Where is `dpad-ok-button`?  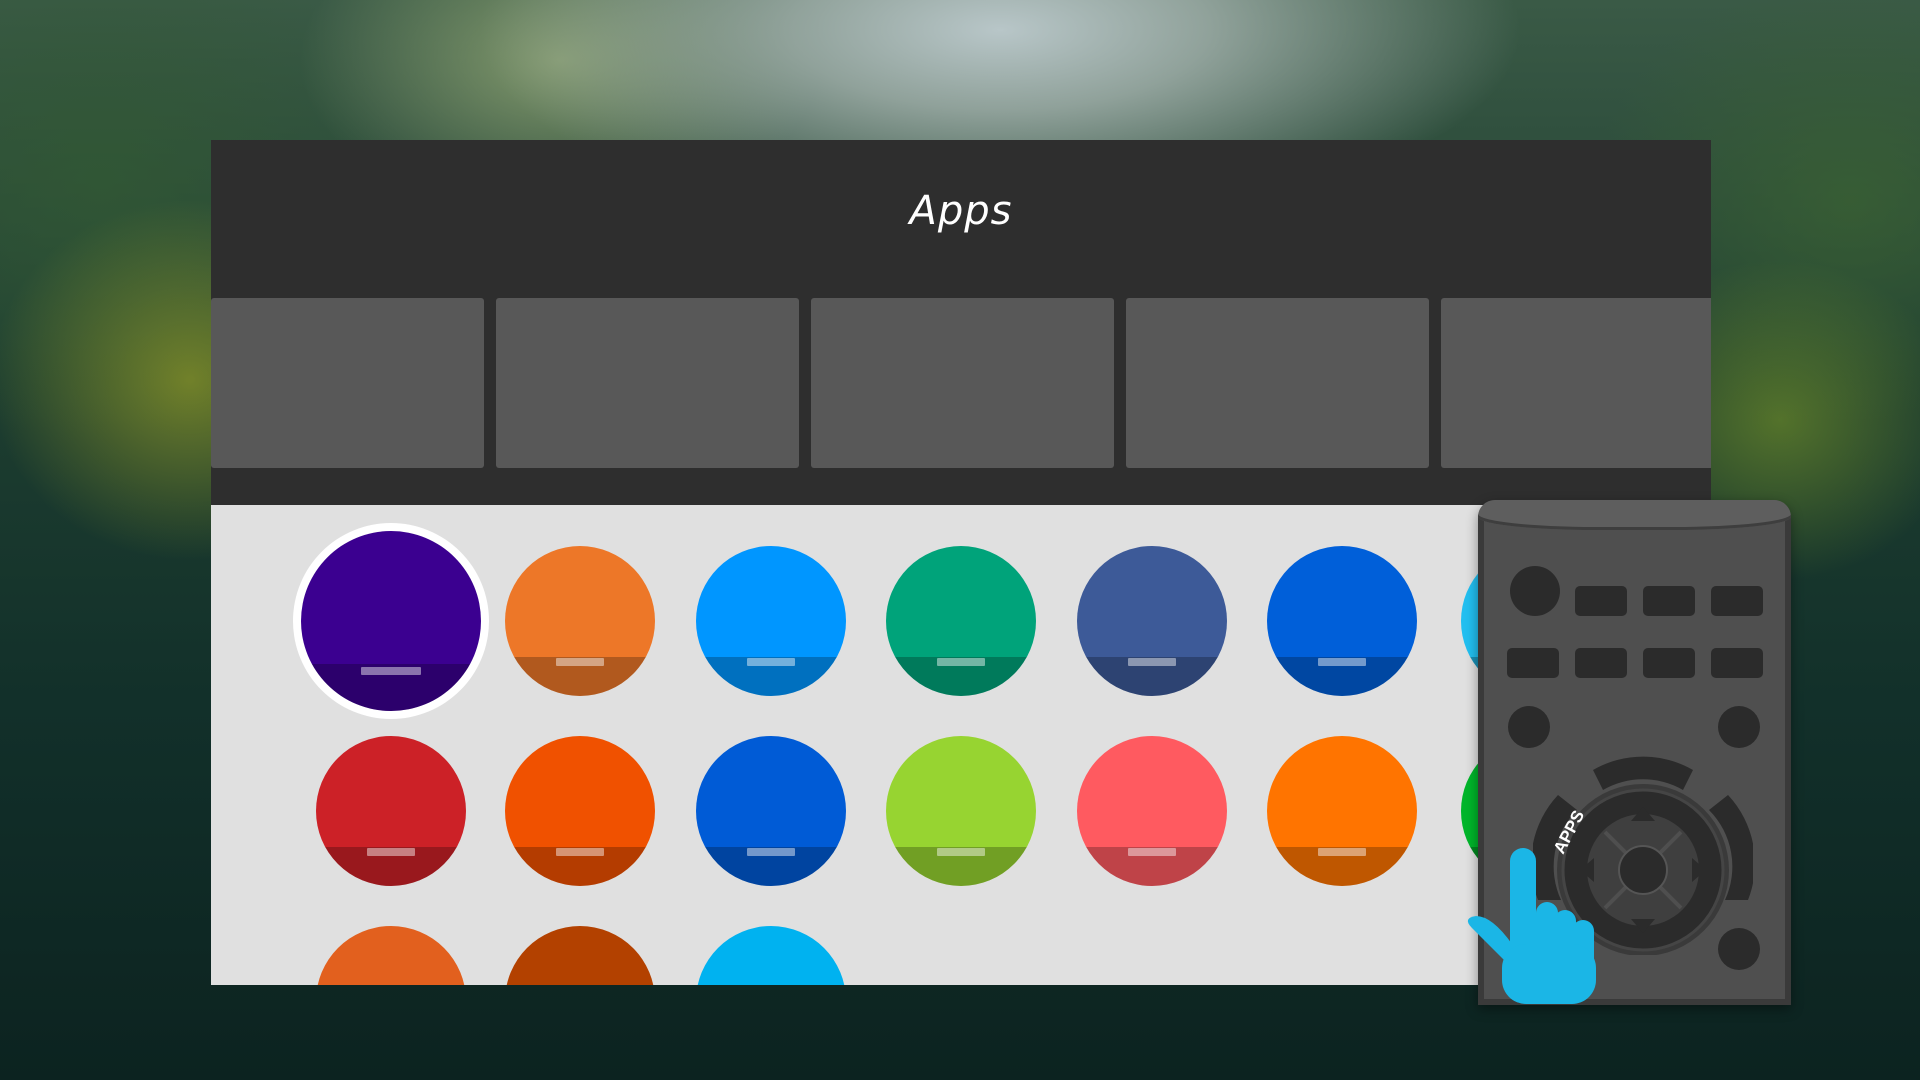
dpad-ok-button is located at coordinates (1643, 870).